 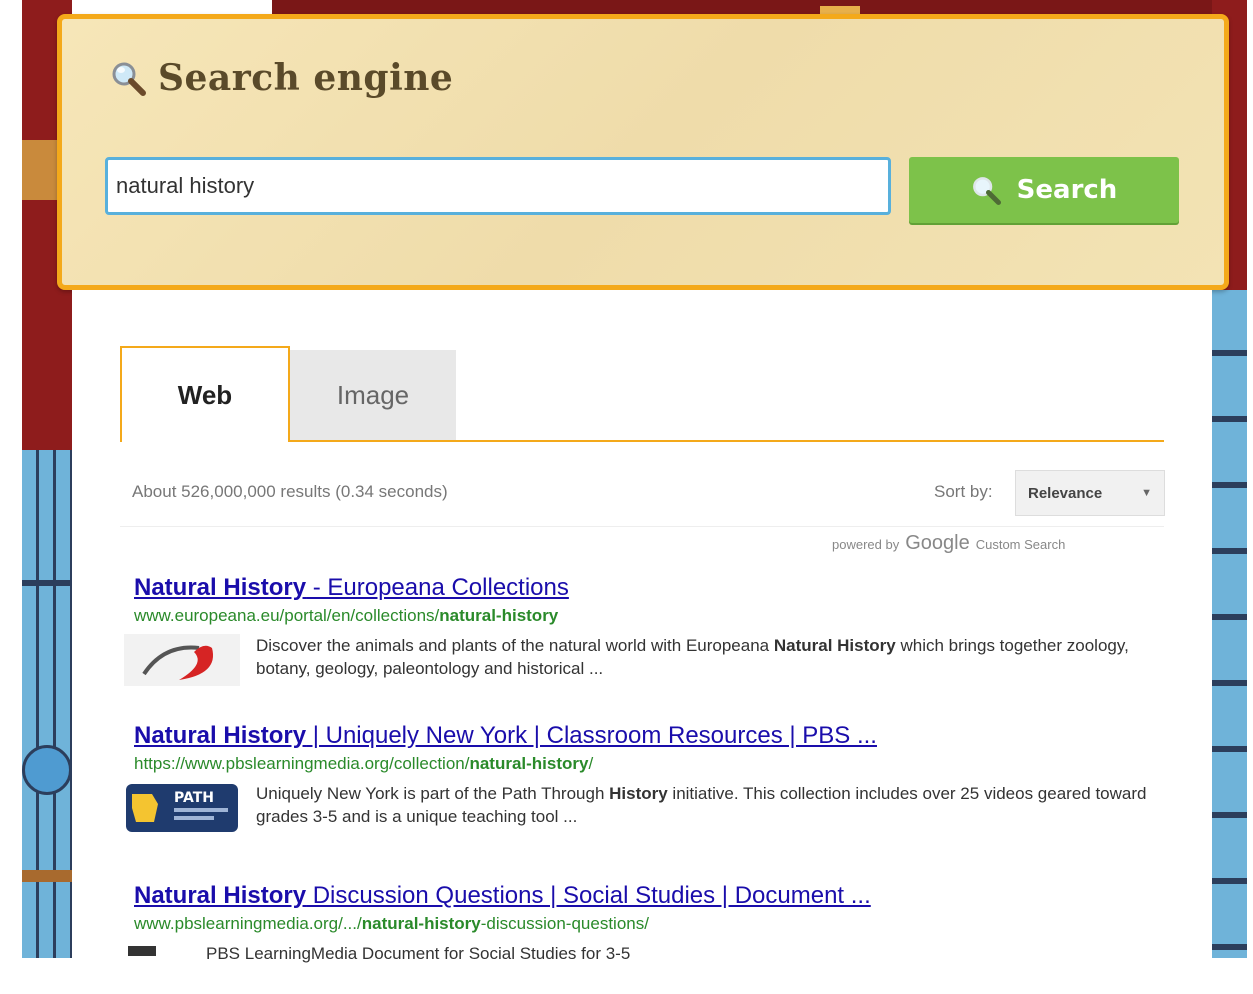 I want to click on background-window-right, so click(x=1229, y=624).